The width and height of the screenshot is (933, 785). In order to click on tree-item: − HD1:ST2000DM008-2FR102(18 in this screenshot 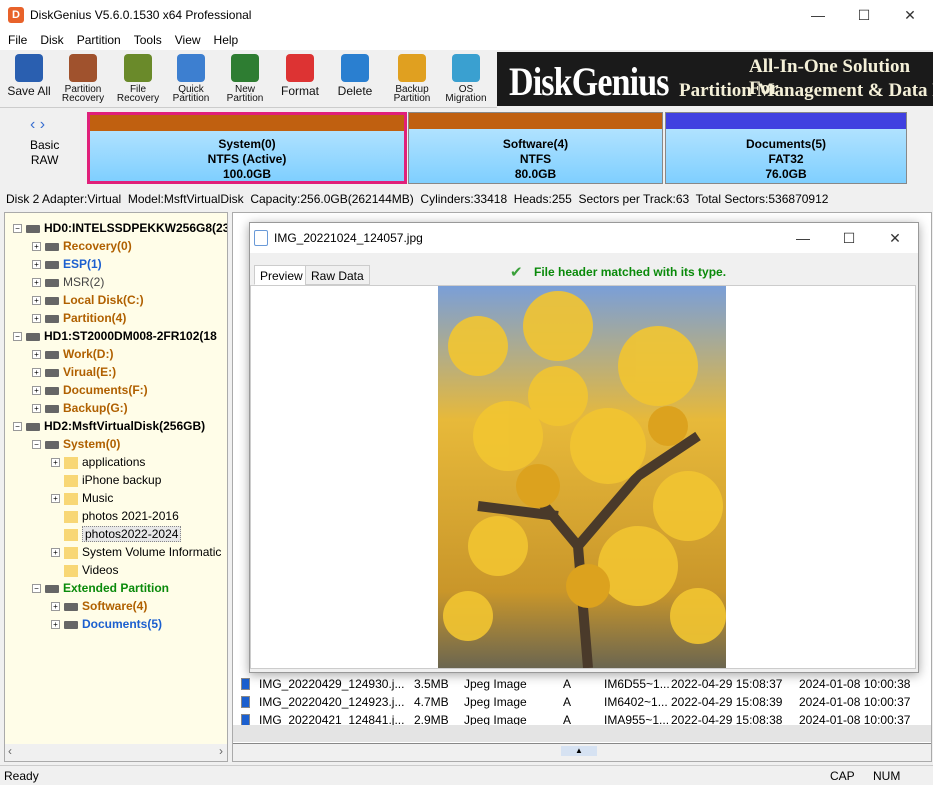, I will do `click(115, 336)`.